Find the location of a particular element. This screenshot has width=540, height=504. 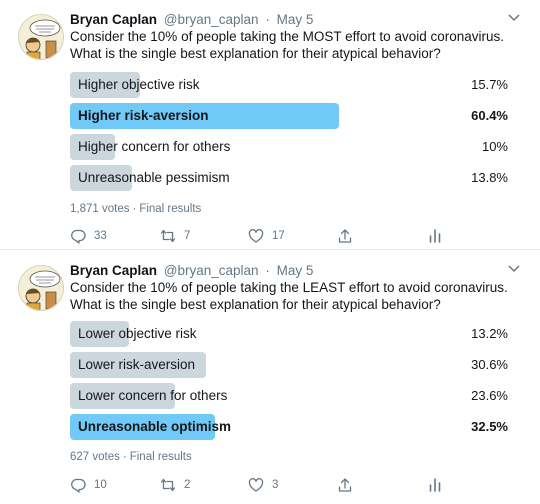

poll-option: Unreasonable pessimism 13.8% is located at coordinates (293, 178).